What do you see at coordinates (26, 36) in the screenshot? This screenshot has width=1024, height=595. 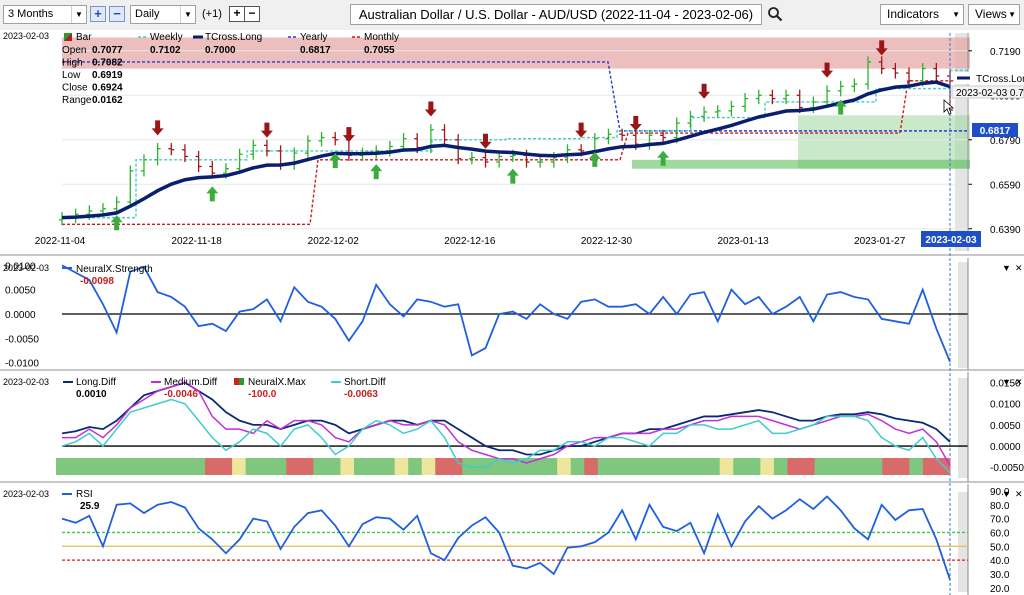 I see `cursor-date-label: 2023-02-03` at bounding box center [26, 36].